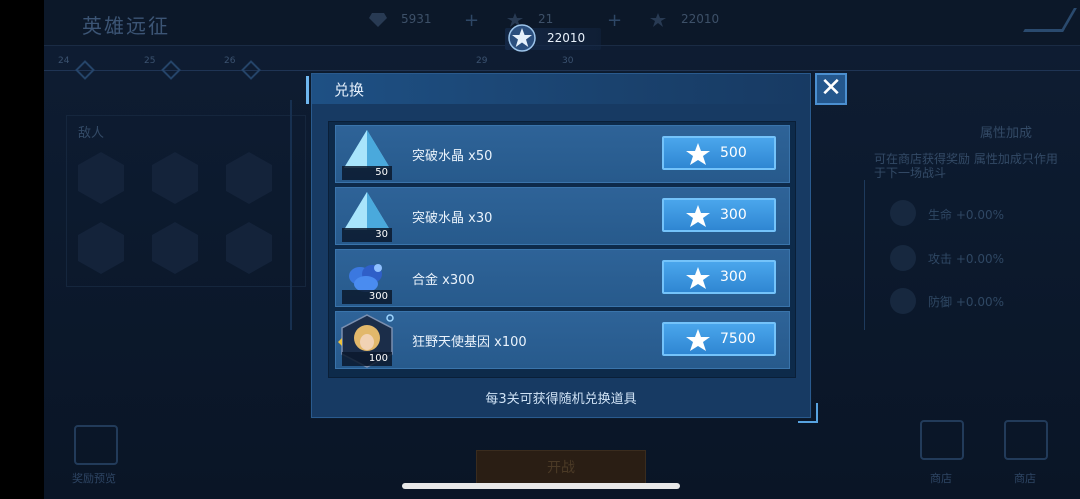  What do you see at coordinates (966, 215) in the screenshot?
I see `stat-hp: 生命 +0.00%` at bounding box center [966, 215].